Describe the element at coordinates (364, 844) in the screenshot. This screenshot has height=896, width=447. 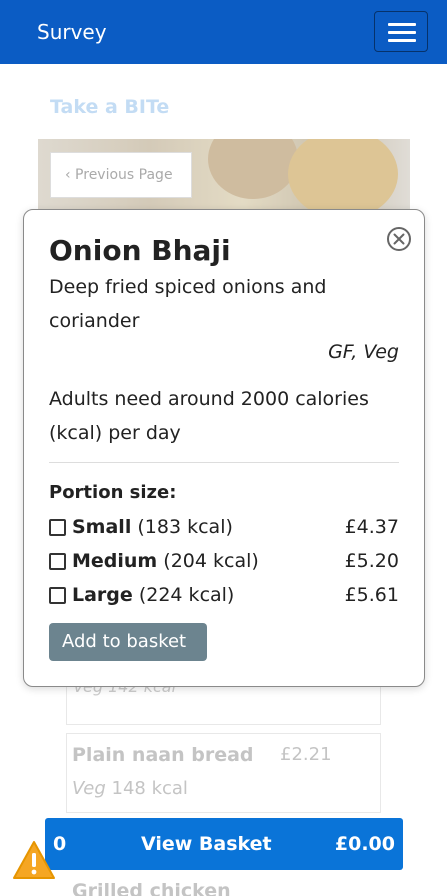
I see `basket-total: £0.00` at that location.